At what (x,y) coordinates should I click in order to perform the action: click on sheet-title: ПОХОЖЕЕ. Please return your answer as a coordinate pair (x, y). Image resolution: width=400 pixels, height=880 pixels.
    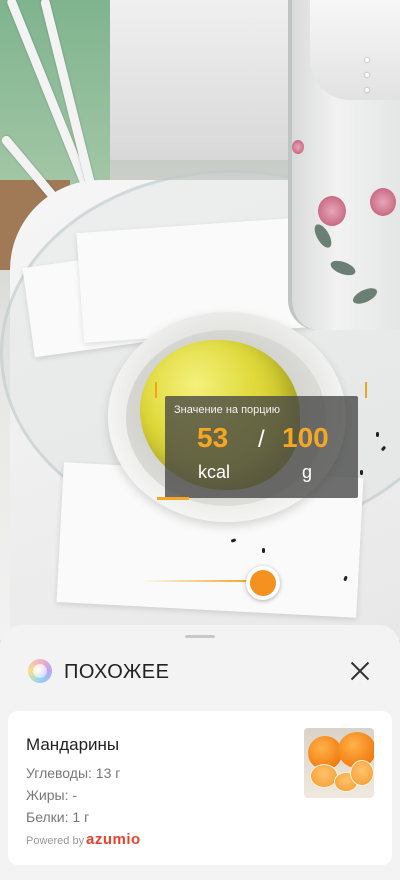
    Looking at the image, I should click on (117, 672).